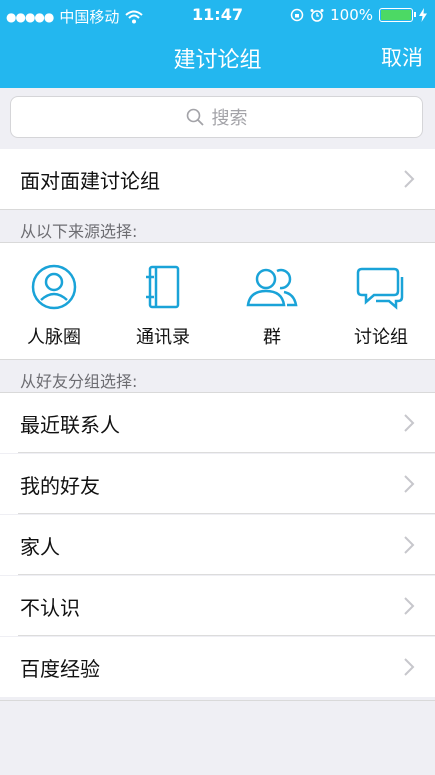 This screenshot has width=435, height=775. I want to click on bottom-spacer, so click(217, 737).